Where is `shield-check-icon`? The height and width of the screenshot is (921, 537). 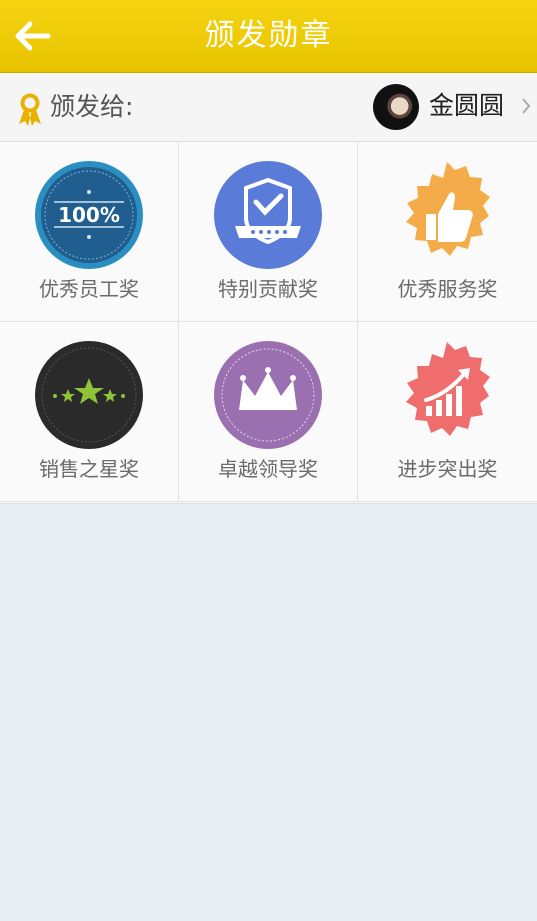 shield-check-icon is located at coordinates (268, 215).